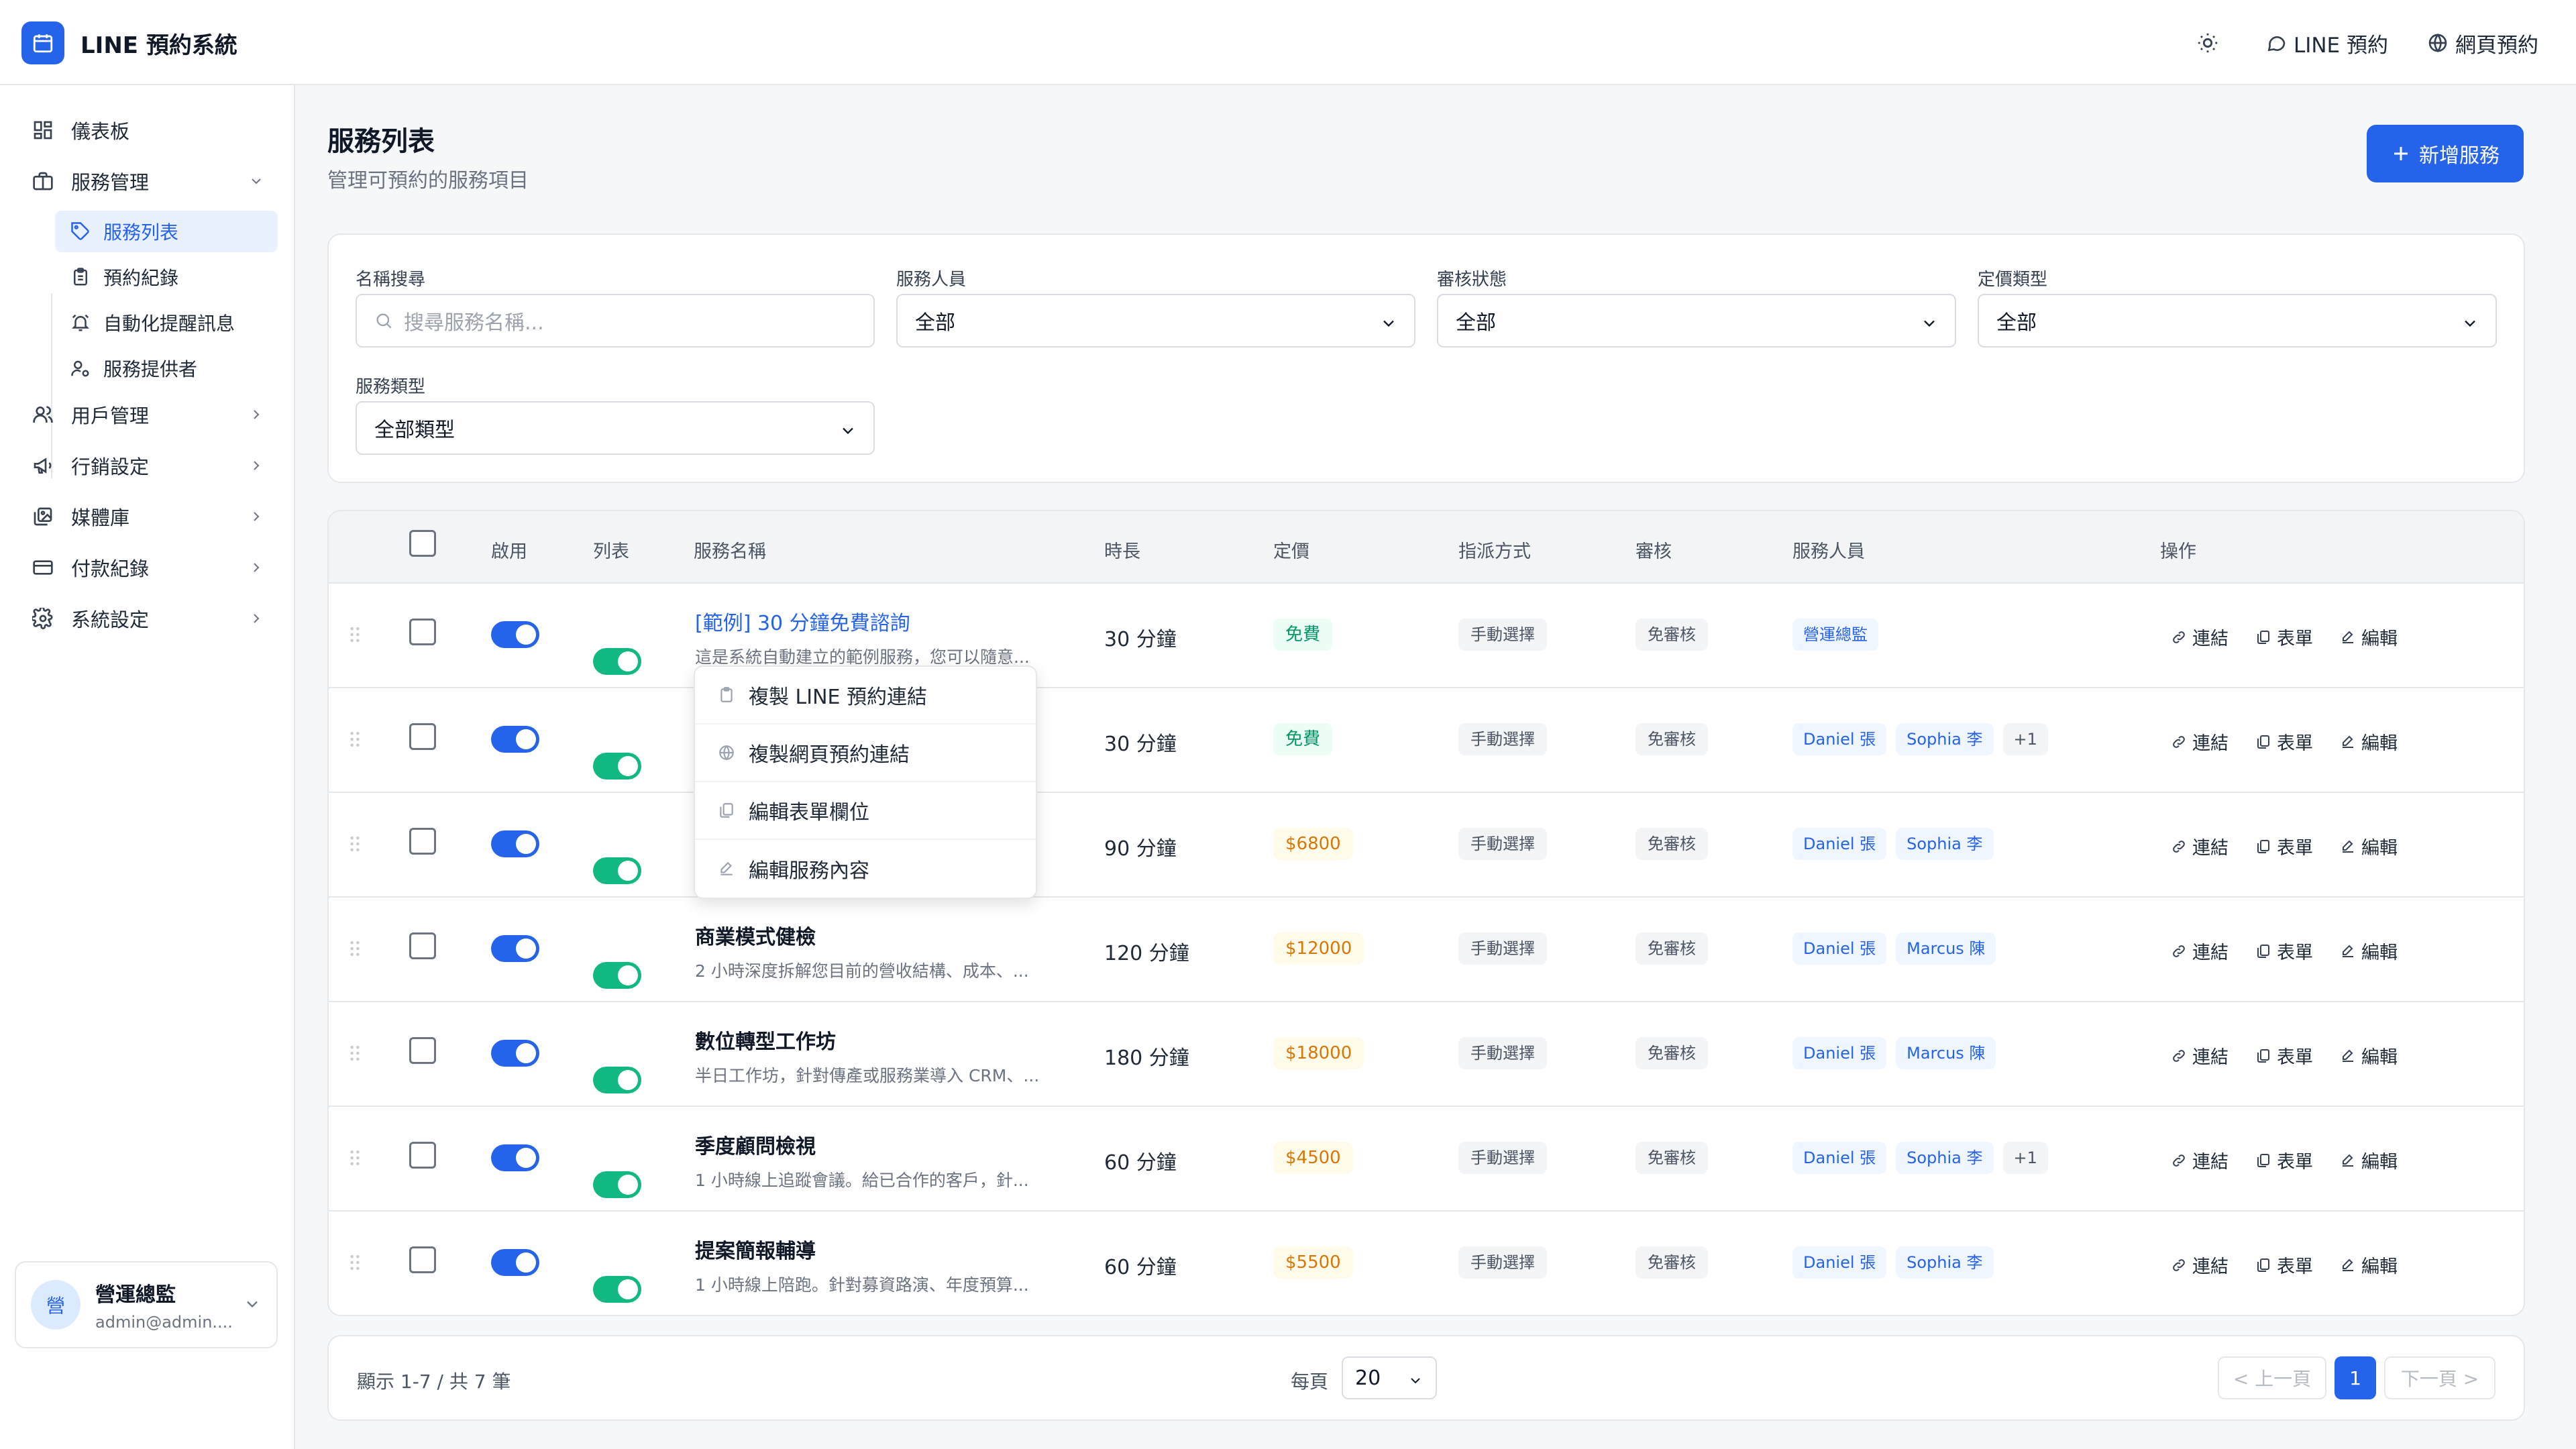  Describe the element at coordinates (150, 181) in the screenshot. I see `sidebar-item-service-mgmt: 服務管理` at that location.